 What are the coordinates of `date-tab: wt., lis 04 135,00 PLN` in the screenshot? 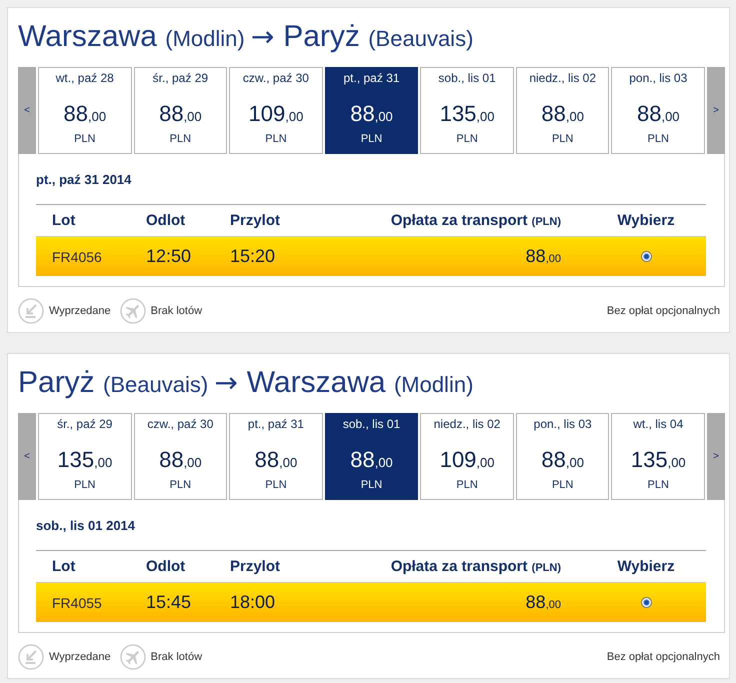 It's located at (658, 456).